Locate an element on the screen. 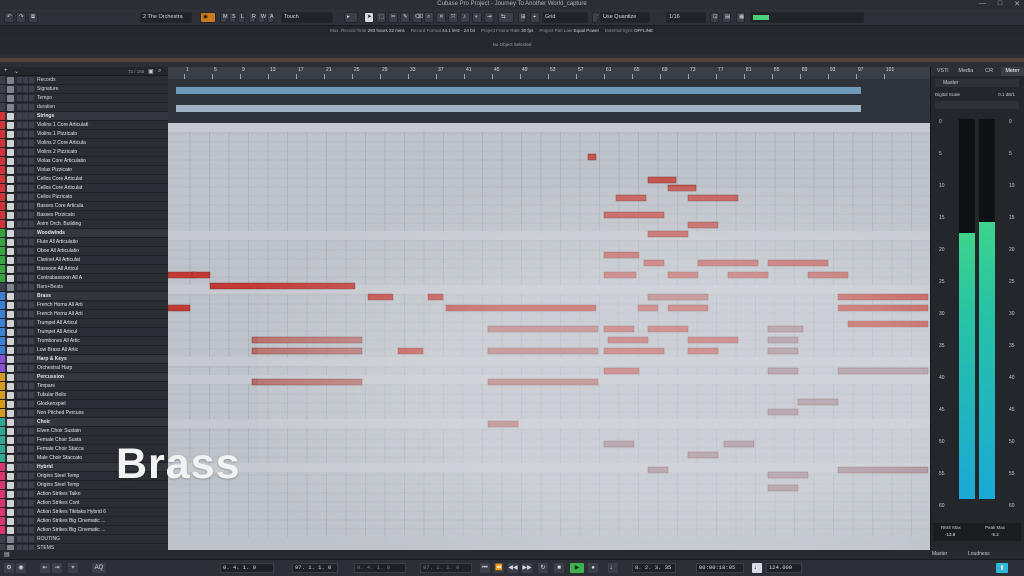 The height and width of the screenshot is (576, 1024). automation-button: A is located at coordinates (270, 17).